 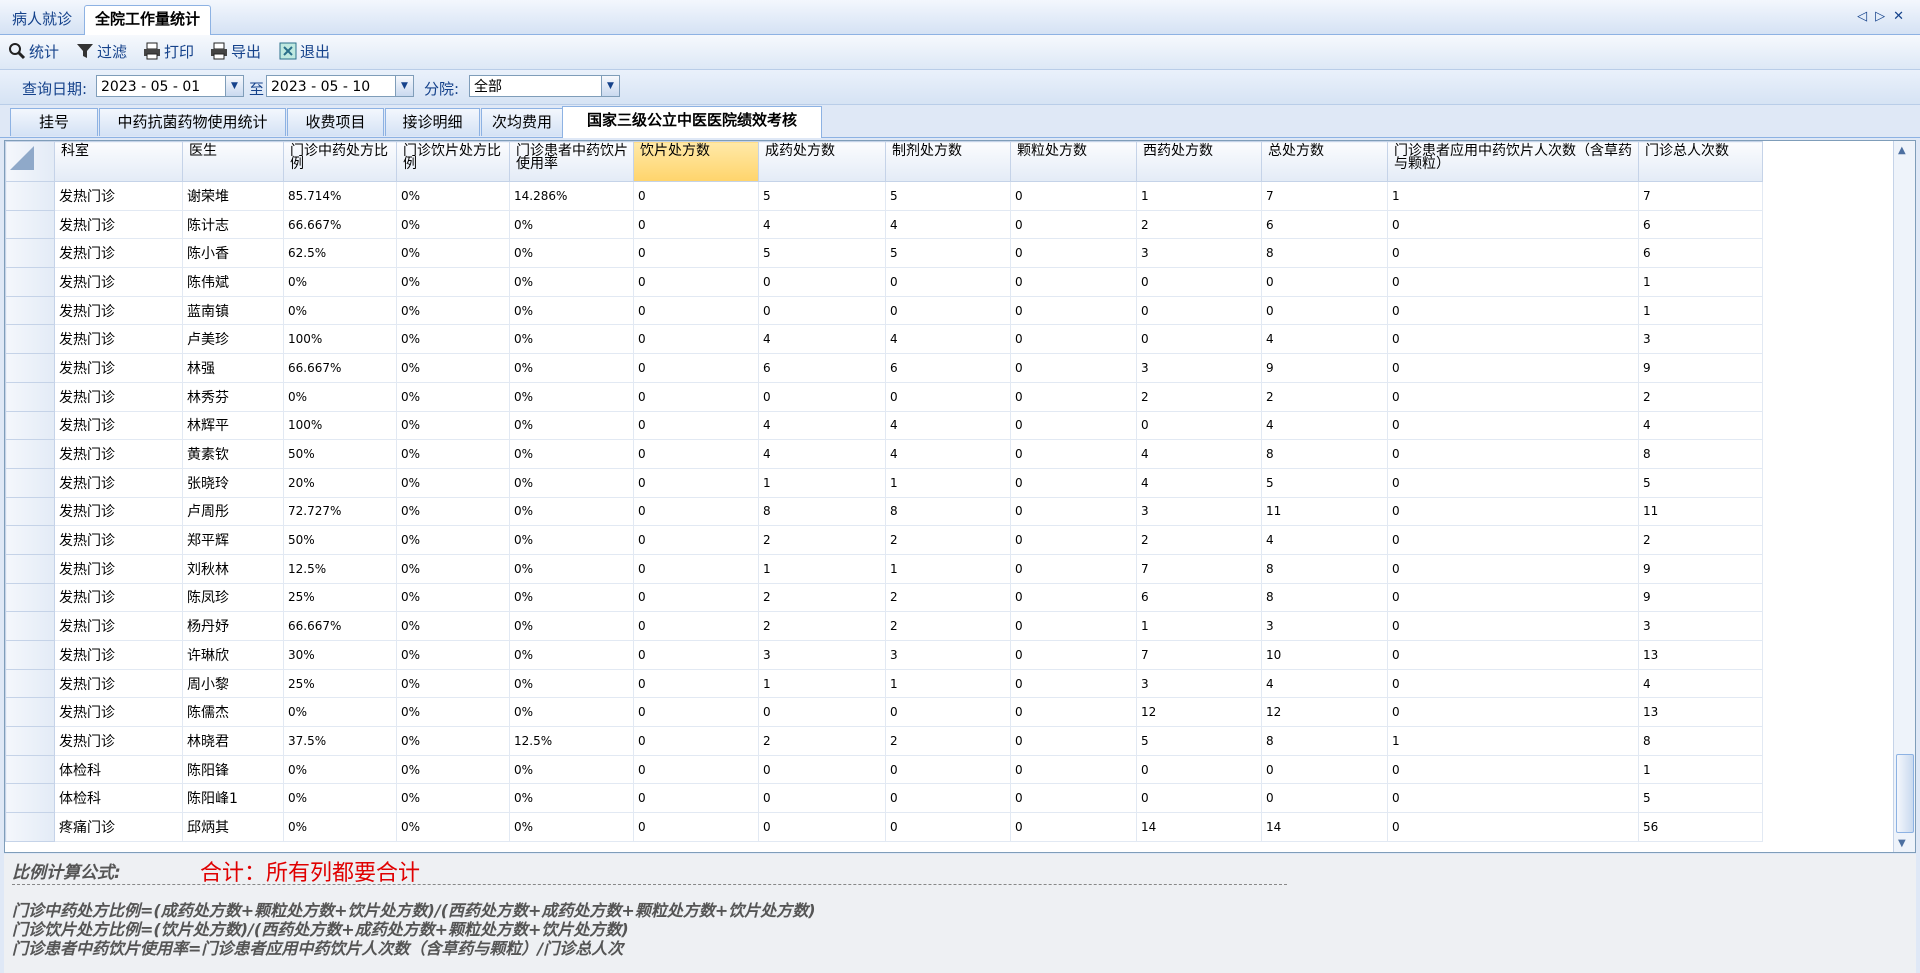 What do you see at coordinates (233, 540) in the screenshot?
I see `table-cell: 郑平辉` at bounding box center [233, 540].